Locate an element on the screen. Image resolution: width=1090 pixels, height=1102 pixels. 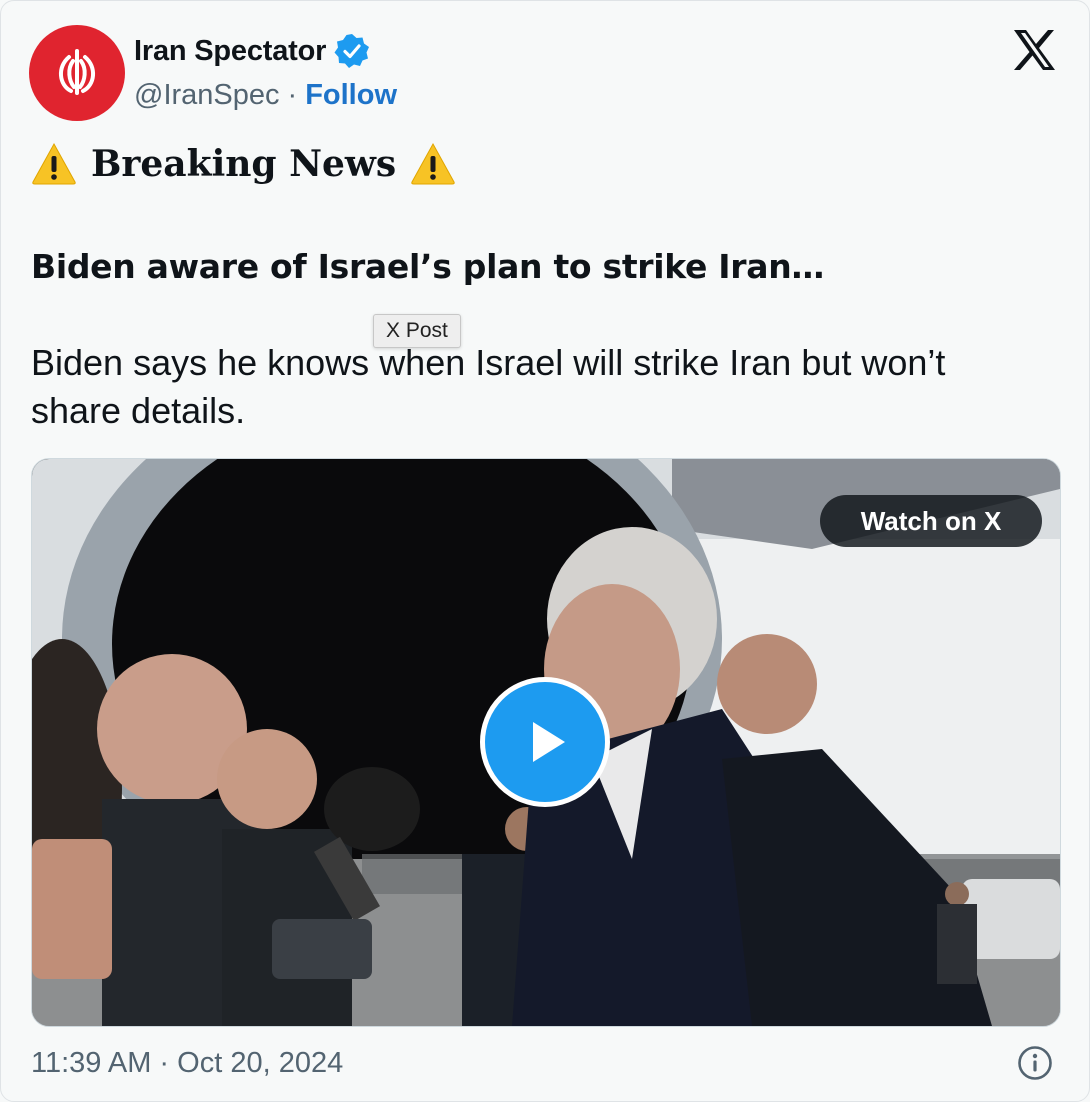
author-handle-row: @IranSpec · Follow is located at coordinates (265, 95).